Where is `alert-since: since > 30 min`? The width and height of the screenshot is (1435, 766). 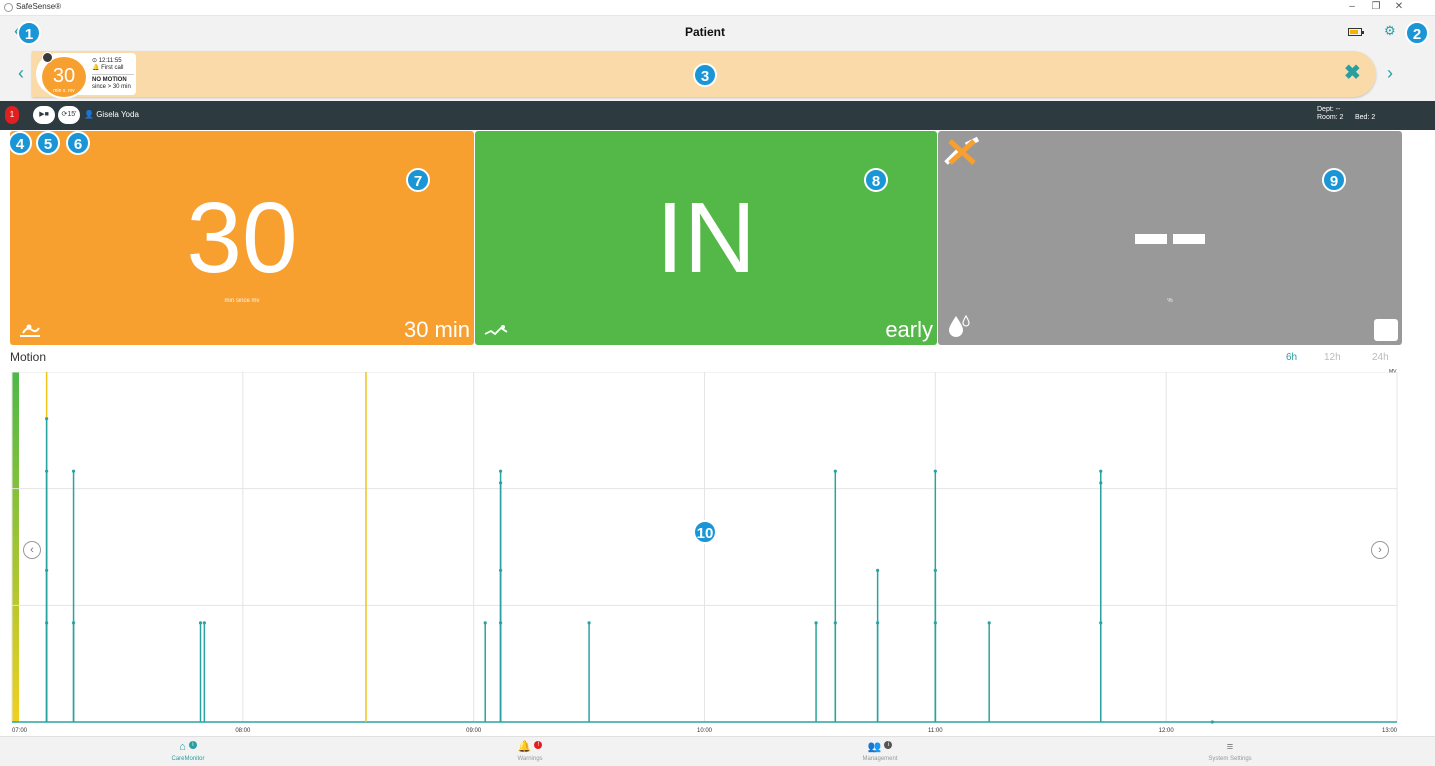 alert-since: since > 30 min is located at coordinates (111, 87).